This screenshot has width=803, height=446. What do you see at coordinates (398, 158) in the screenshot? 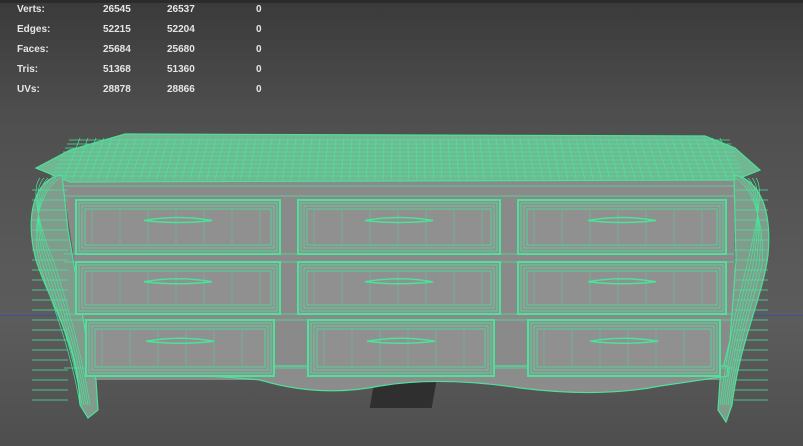
I see `dresser-top` at bounding box center [398, 158].